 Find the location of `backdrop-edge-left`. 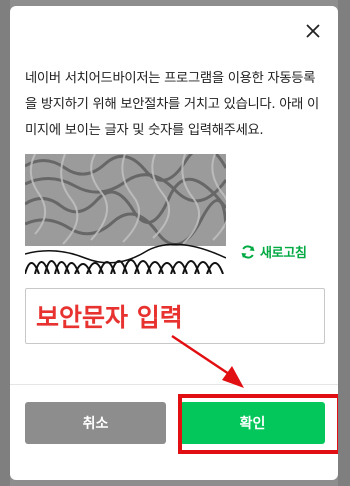

backdrop-edge-left is located at coordinates (5, 243).